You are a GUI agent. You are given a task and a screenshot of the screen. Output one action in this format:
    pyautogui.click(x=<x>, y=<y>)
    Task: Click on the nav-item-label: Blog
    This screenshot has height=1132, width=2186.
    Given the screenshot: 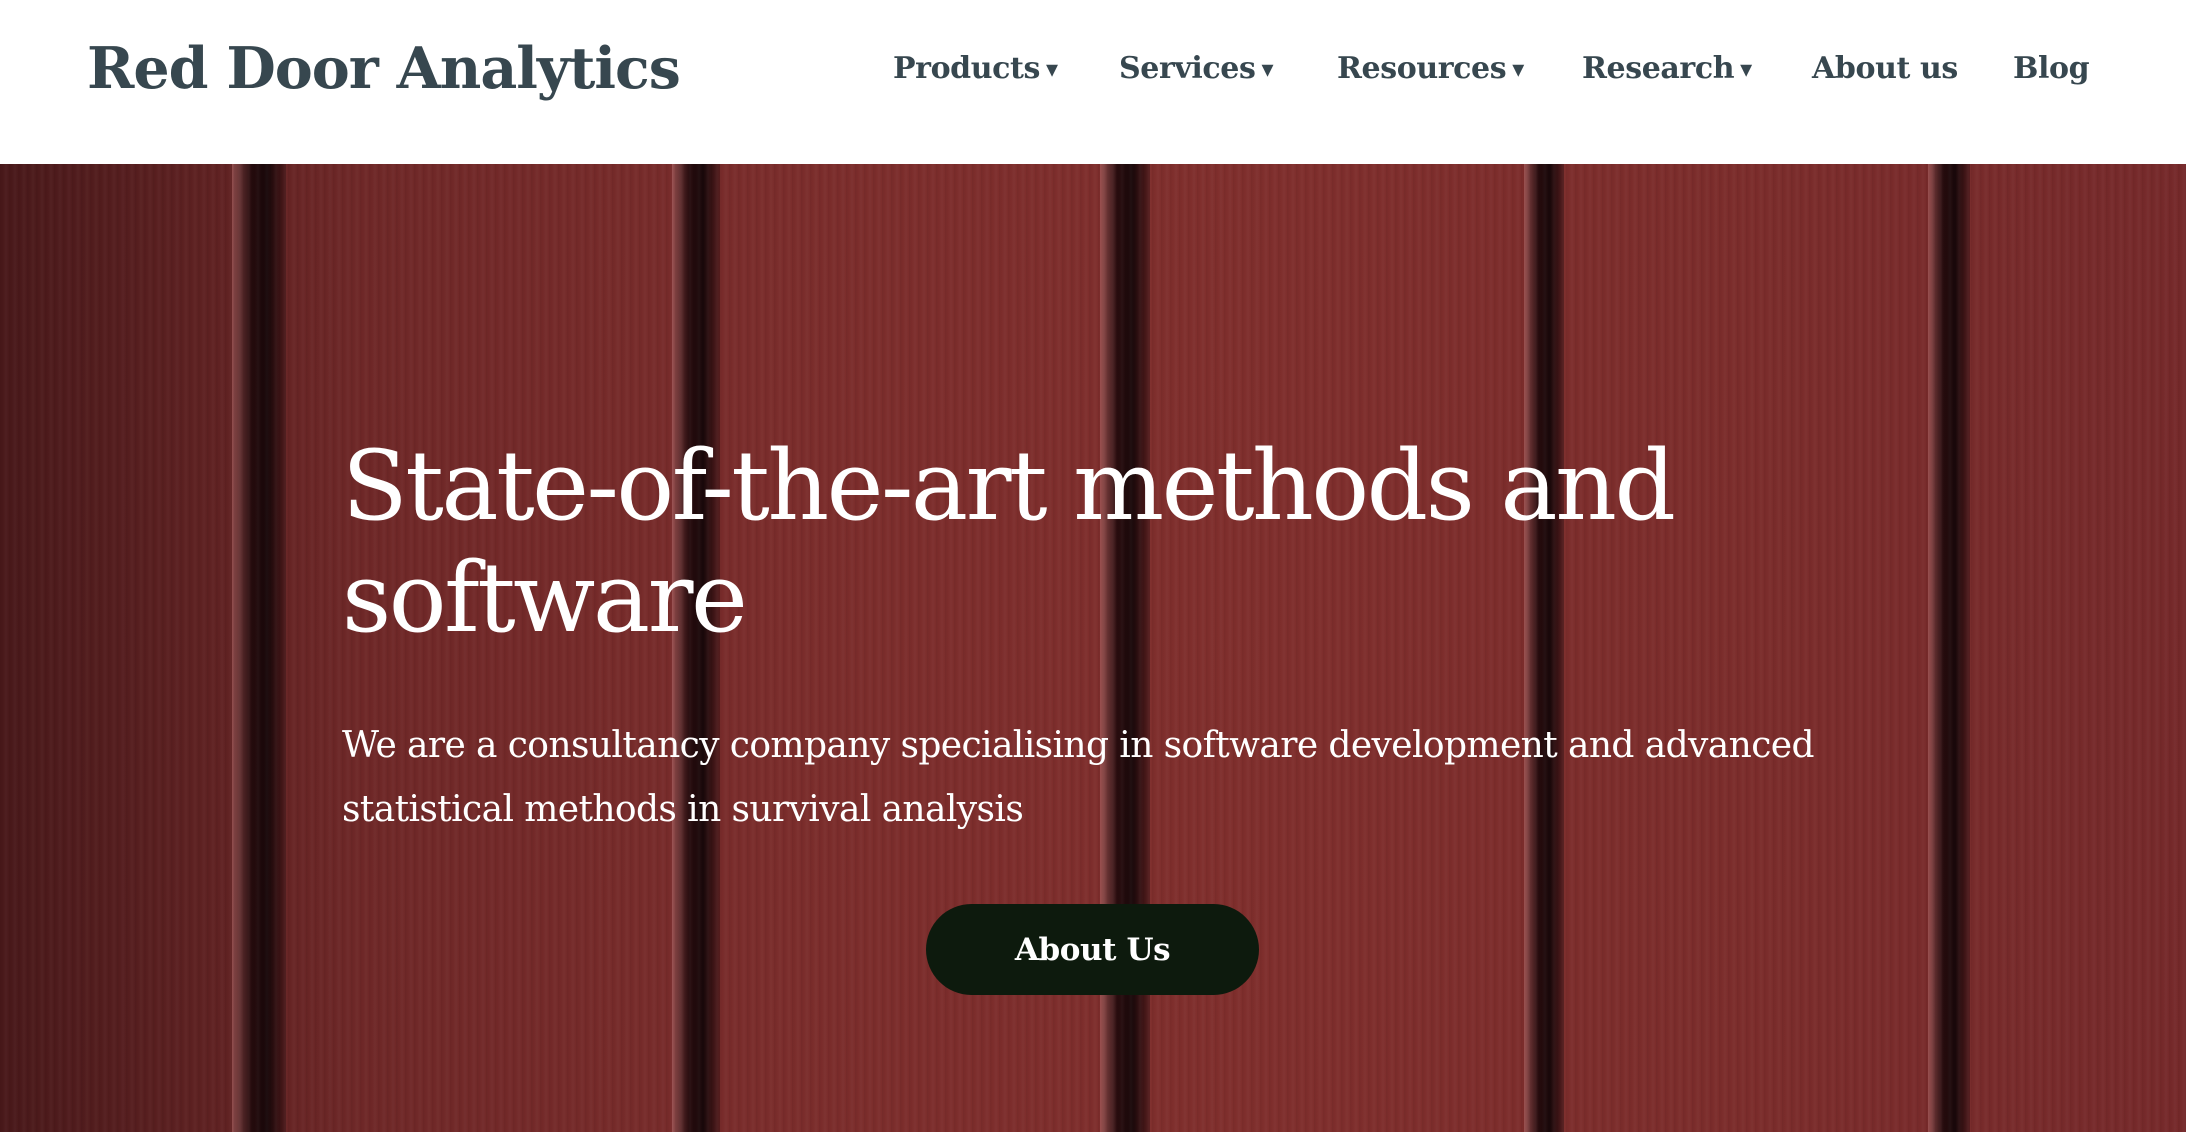 What is the action you would take?
    pyautogui.click(x=2051, y=68)
    